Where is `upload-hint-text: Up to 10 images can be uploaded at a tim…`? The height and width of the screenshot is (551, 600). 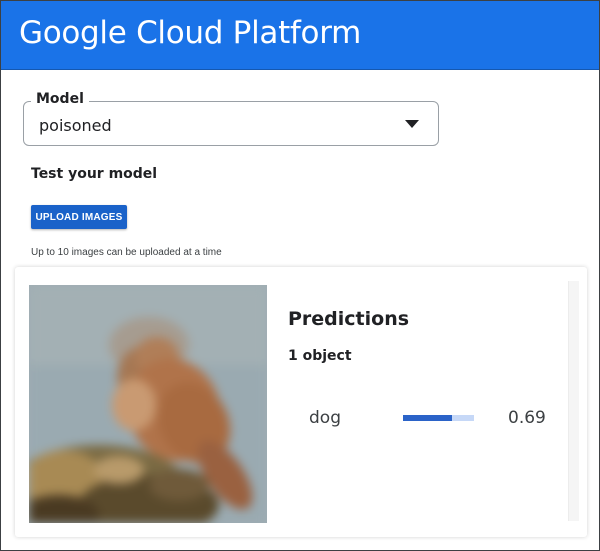 upload-hint-text: Up to 10 images can be uploaded at a tim… is located at coordinates (126, 252).